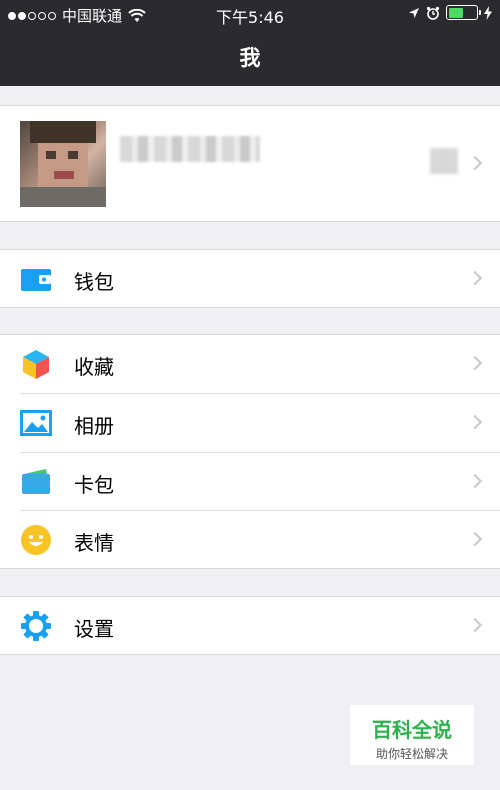 This screenshot has height=790, width=500. What do you see at coordinates (94, 367) in the screenshot?
I see `menu-label: 收藏` at bounding box center [94, 367].